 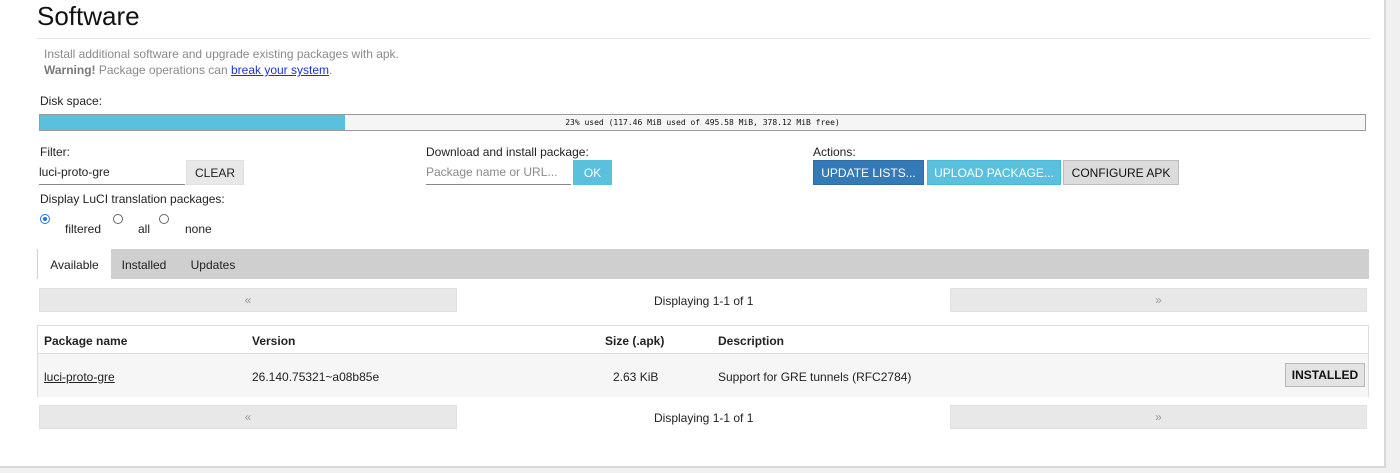 I want to click on package-name-cell: luci-proto-gre, so click(x=79, y=377).